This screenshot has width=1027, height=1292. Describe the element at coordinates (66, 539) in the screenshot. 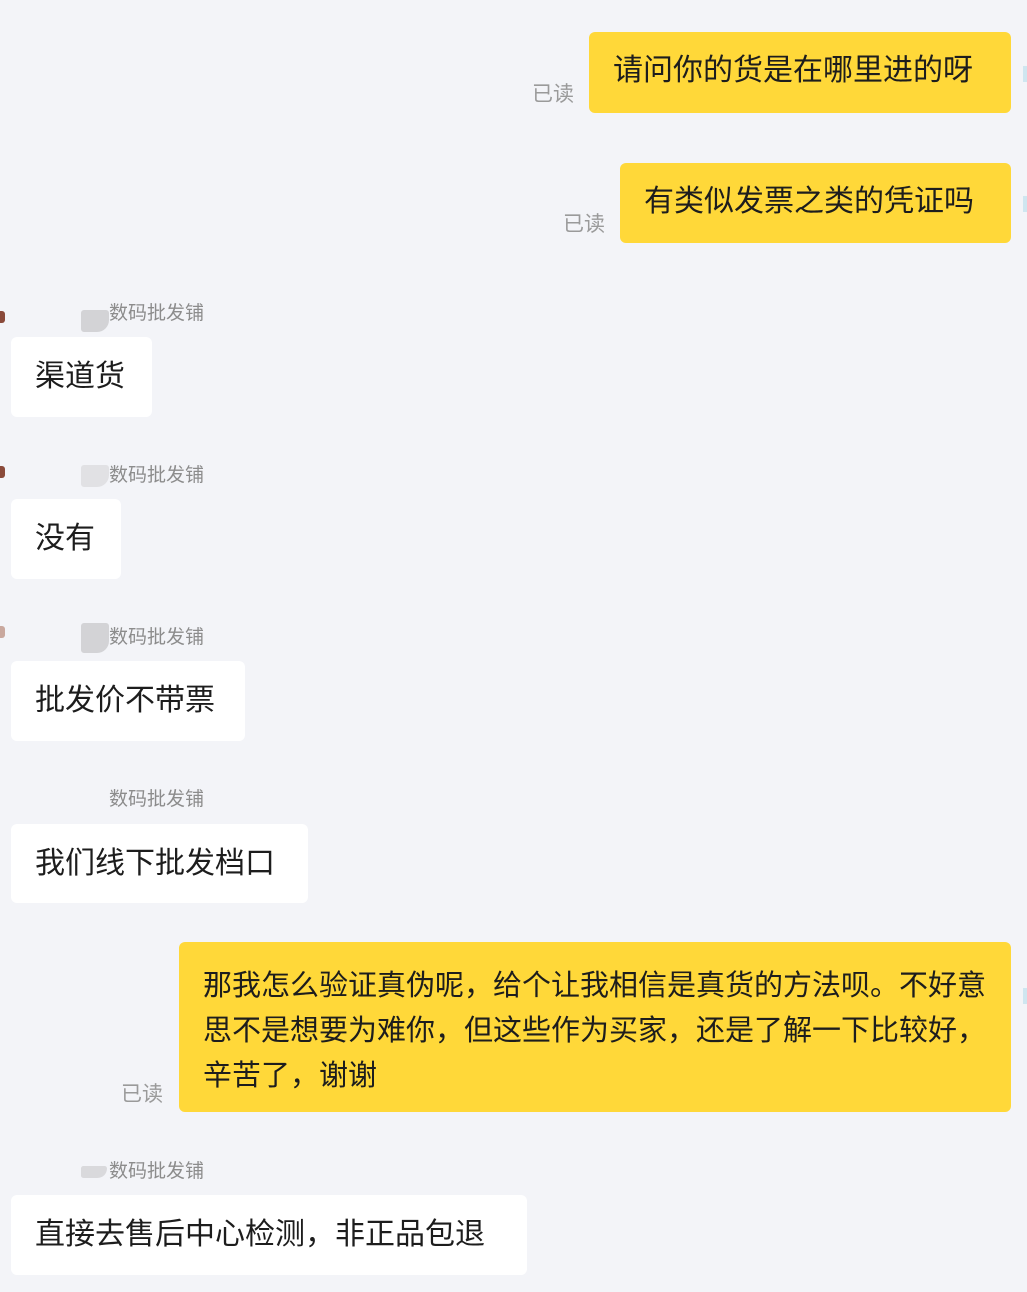

I see `message-bubble: 没有` at that location.